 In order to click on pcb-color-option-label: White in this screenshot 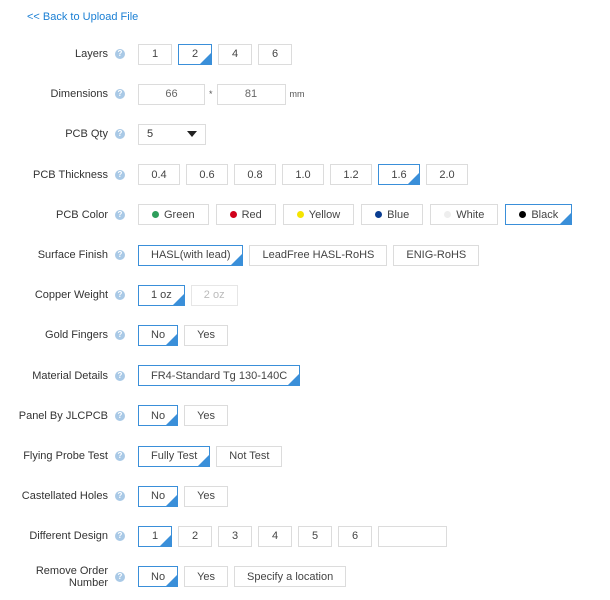, I will do `click(470, 214)`.